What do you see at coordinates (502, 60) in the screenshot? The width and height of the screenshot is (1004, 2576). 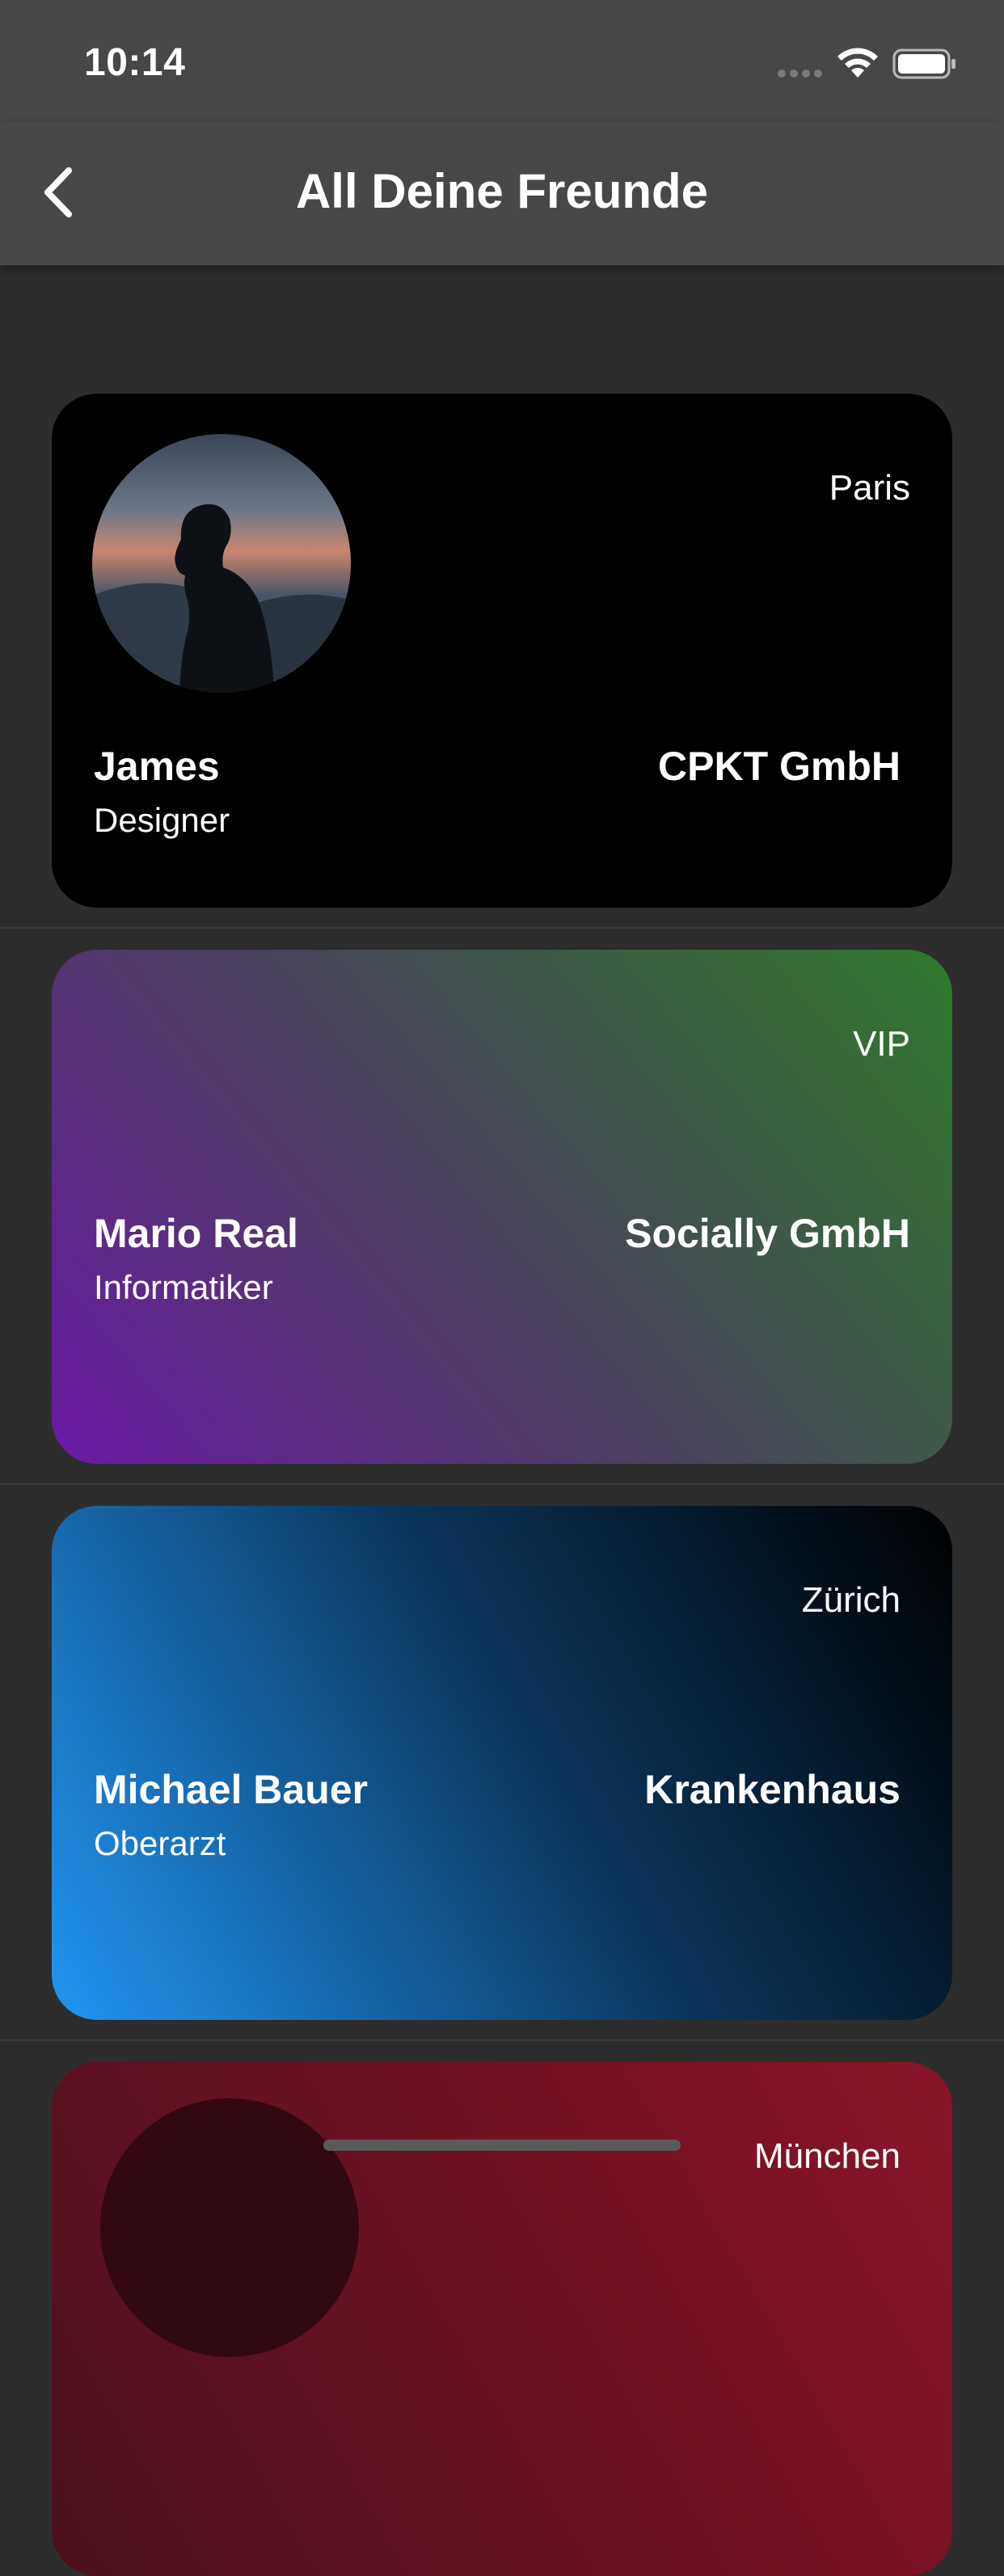 I see `status-bar: 10:14` at bounding box center [502, 60].